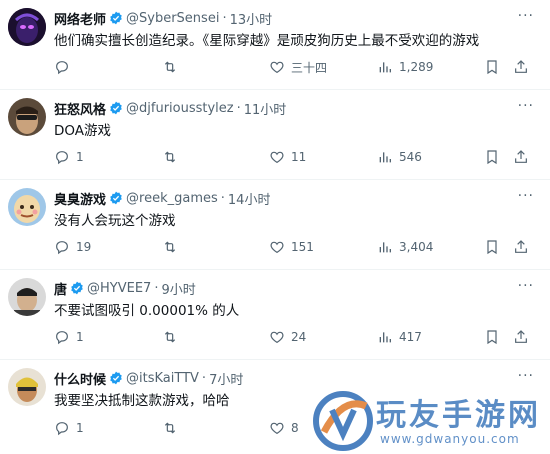 The image size is (550, 454). What do you see at coordinates (458, 415) in the screenshot?
I see `watermark-text: 玩友手游网` at bounding box center [458, 415].